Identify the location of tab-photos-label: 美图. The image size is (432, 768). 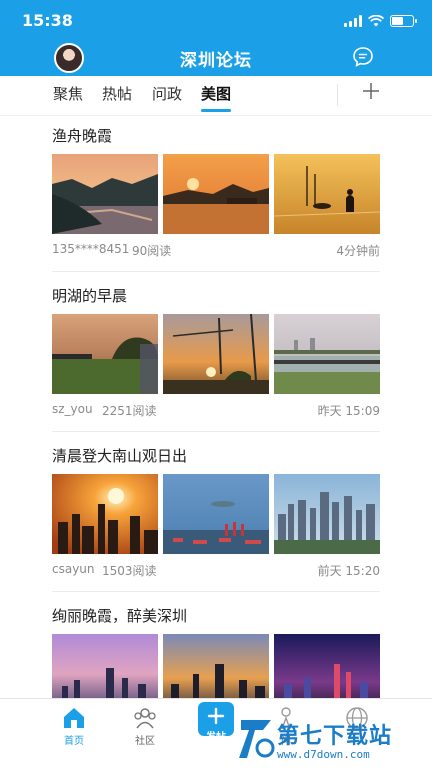
(216, 94).